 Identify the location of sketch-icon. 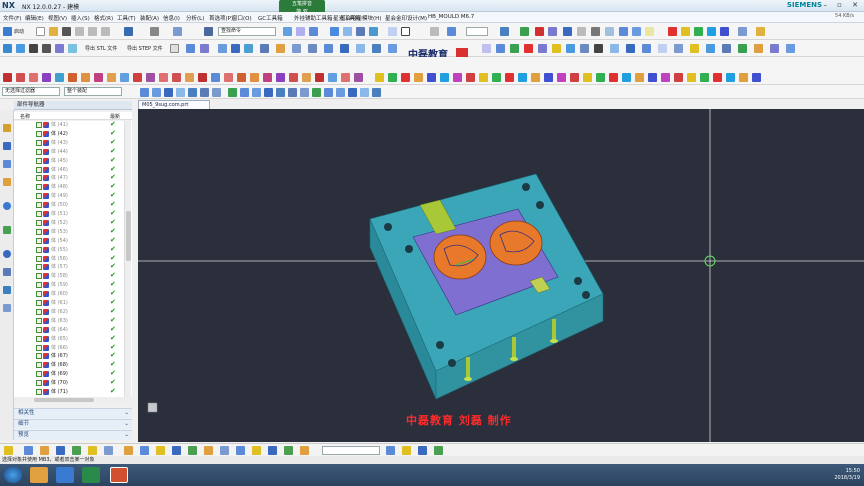
(33, 48).